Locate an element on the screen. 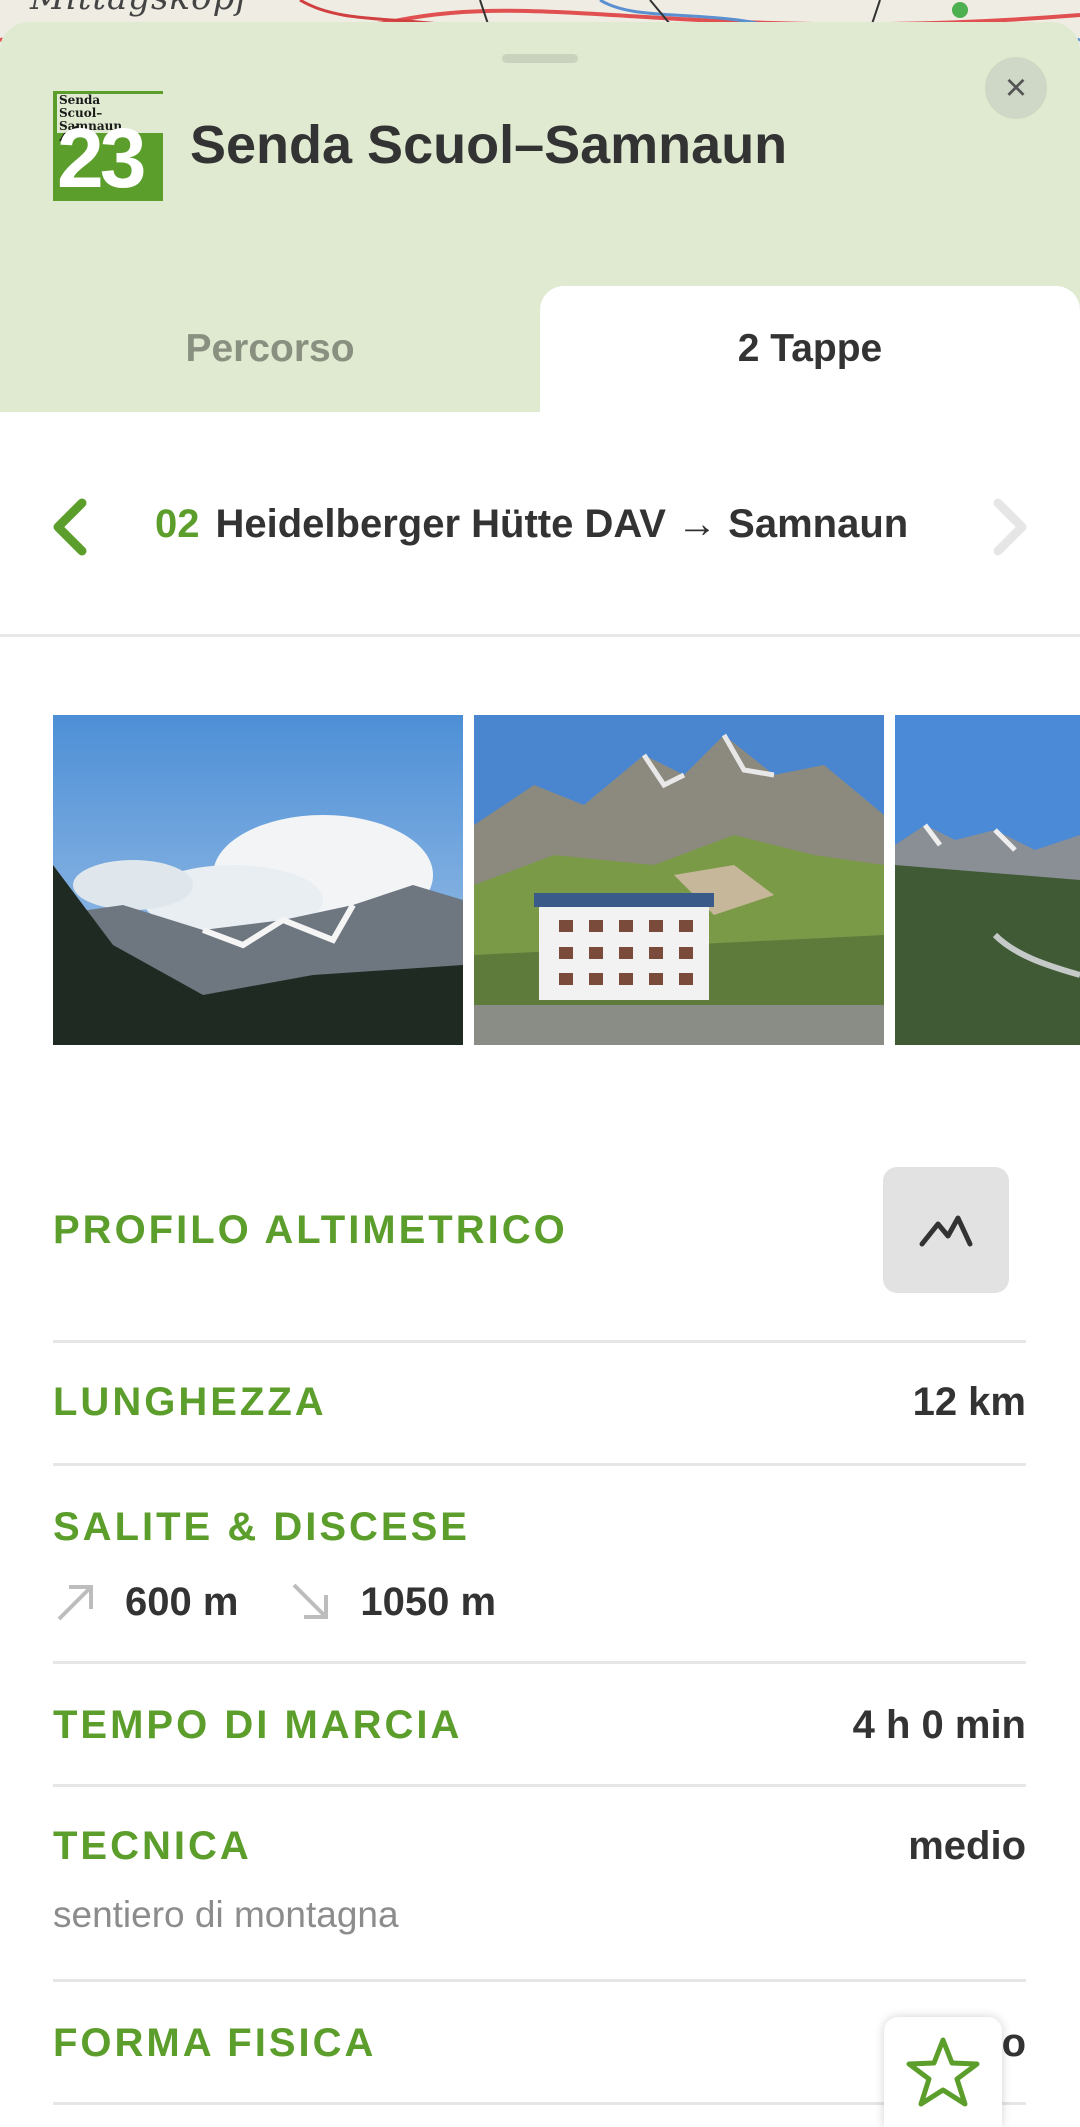  star-icon is located at coordinates (943, 2072).